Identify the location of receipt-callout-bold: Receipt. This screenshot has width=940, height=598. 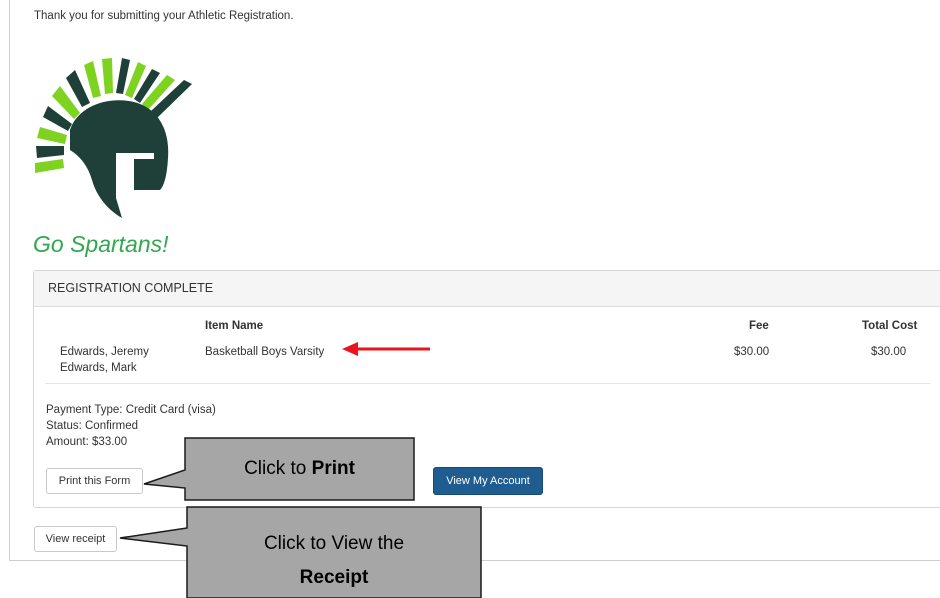
(334, 577).